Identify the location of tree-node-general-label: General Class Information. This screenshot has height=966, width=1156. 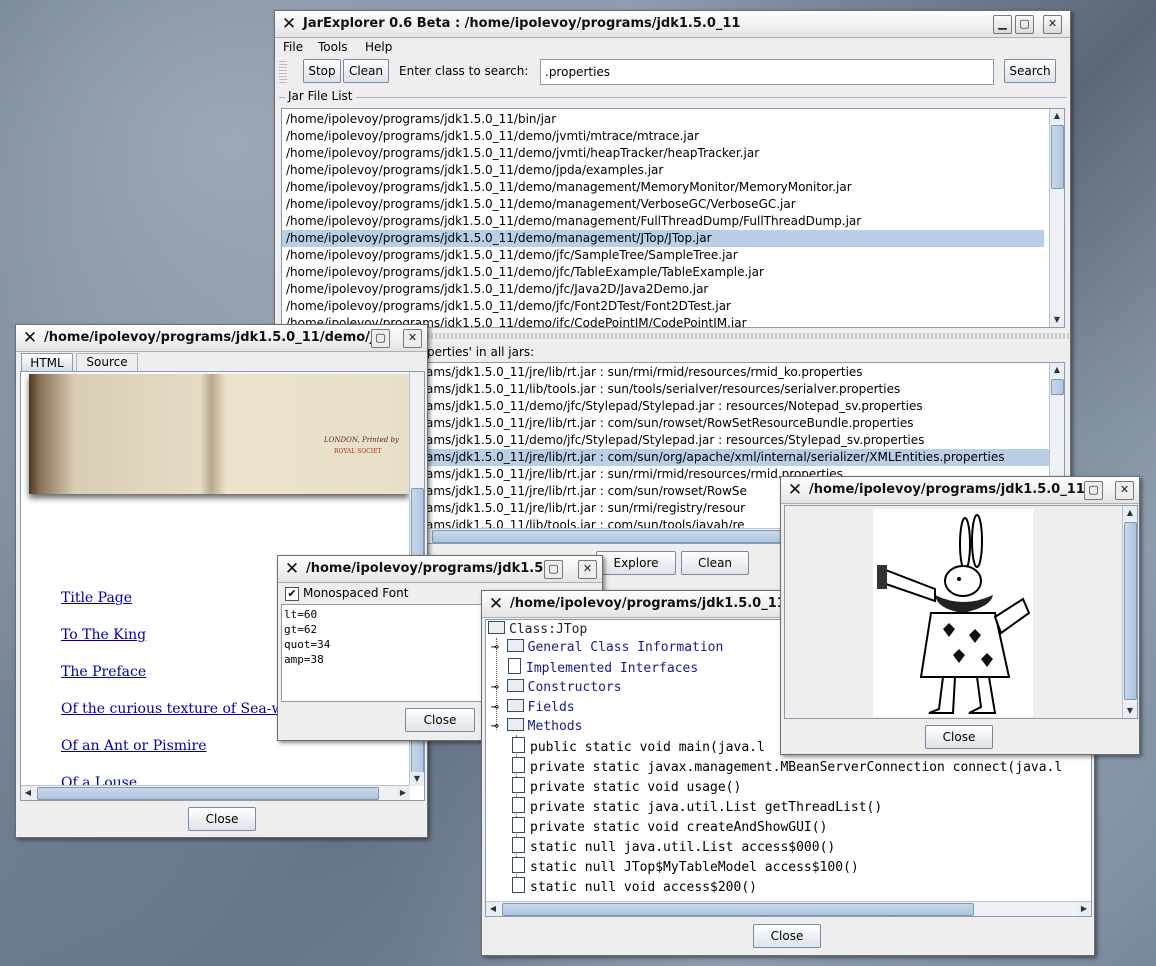
(625, 647).